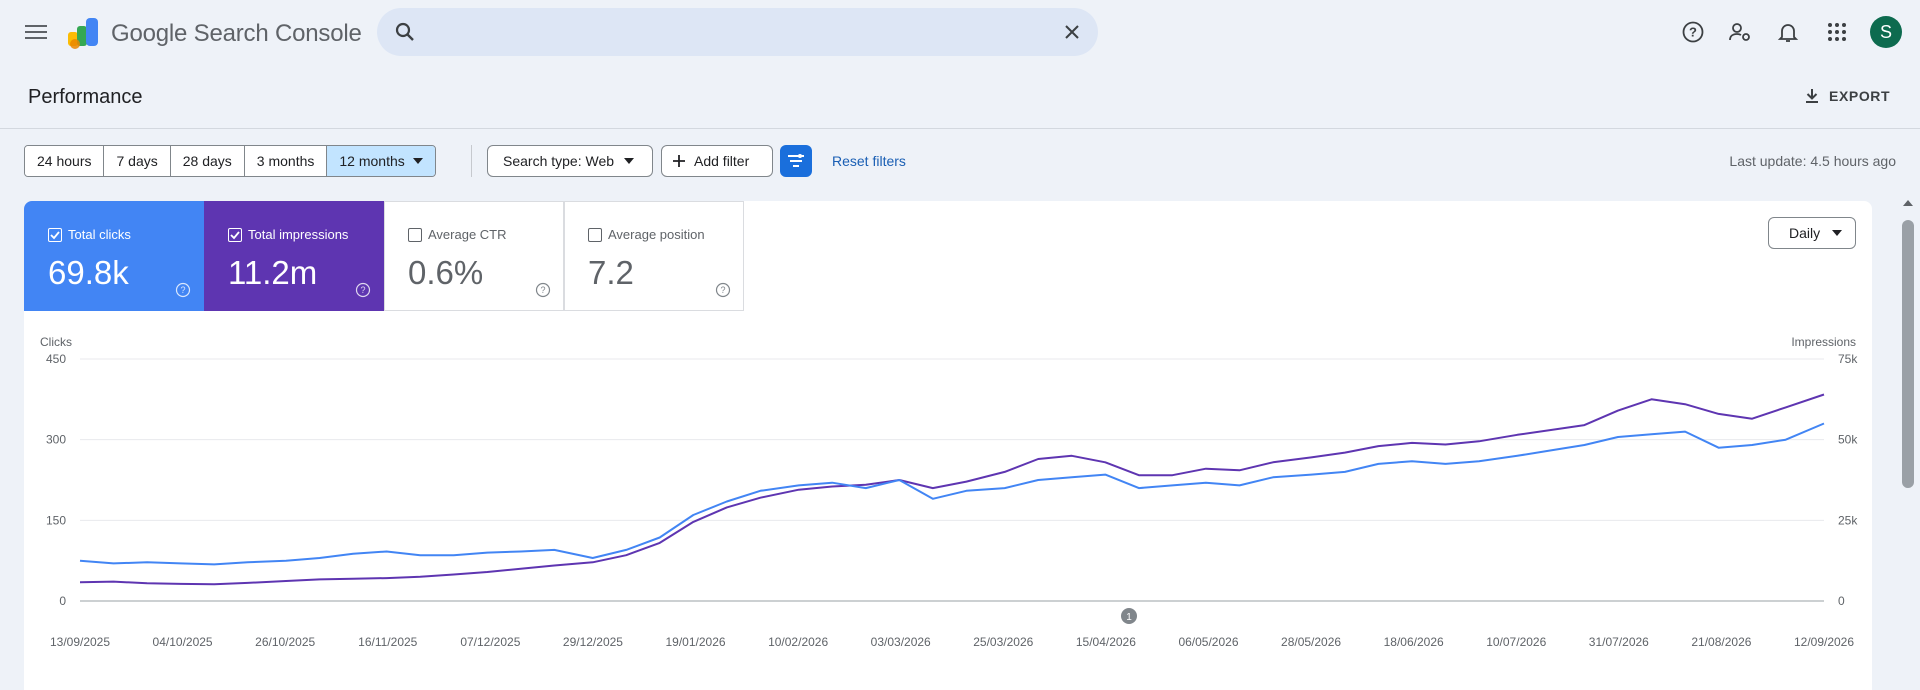  I want to click on x-tick-label: 31/07/2026, so click(1619, 642).